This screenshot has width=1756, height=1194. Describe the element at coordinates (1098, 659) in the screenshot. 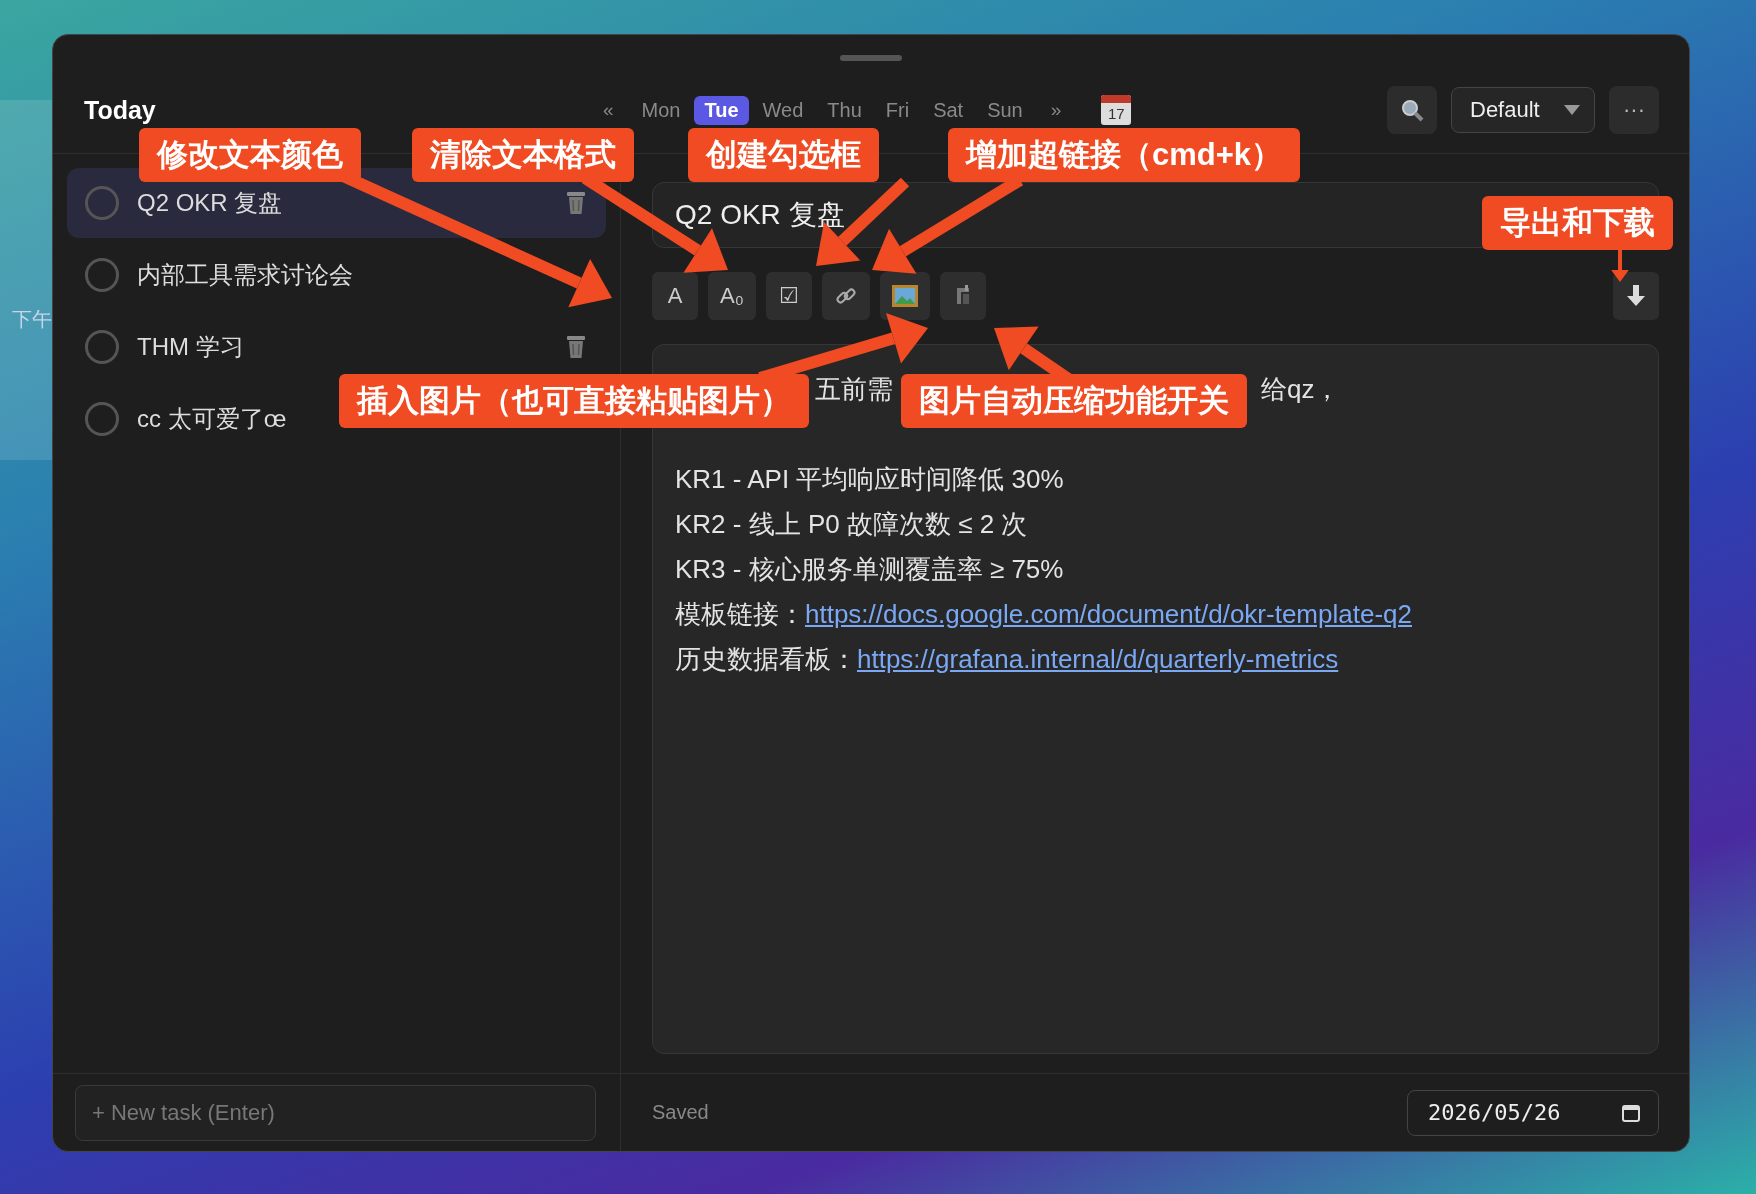

I see `url-link: https://grafana.internal/d/quarterly-metrics` at that location.